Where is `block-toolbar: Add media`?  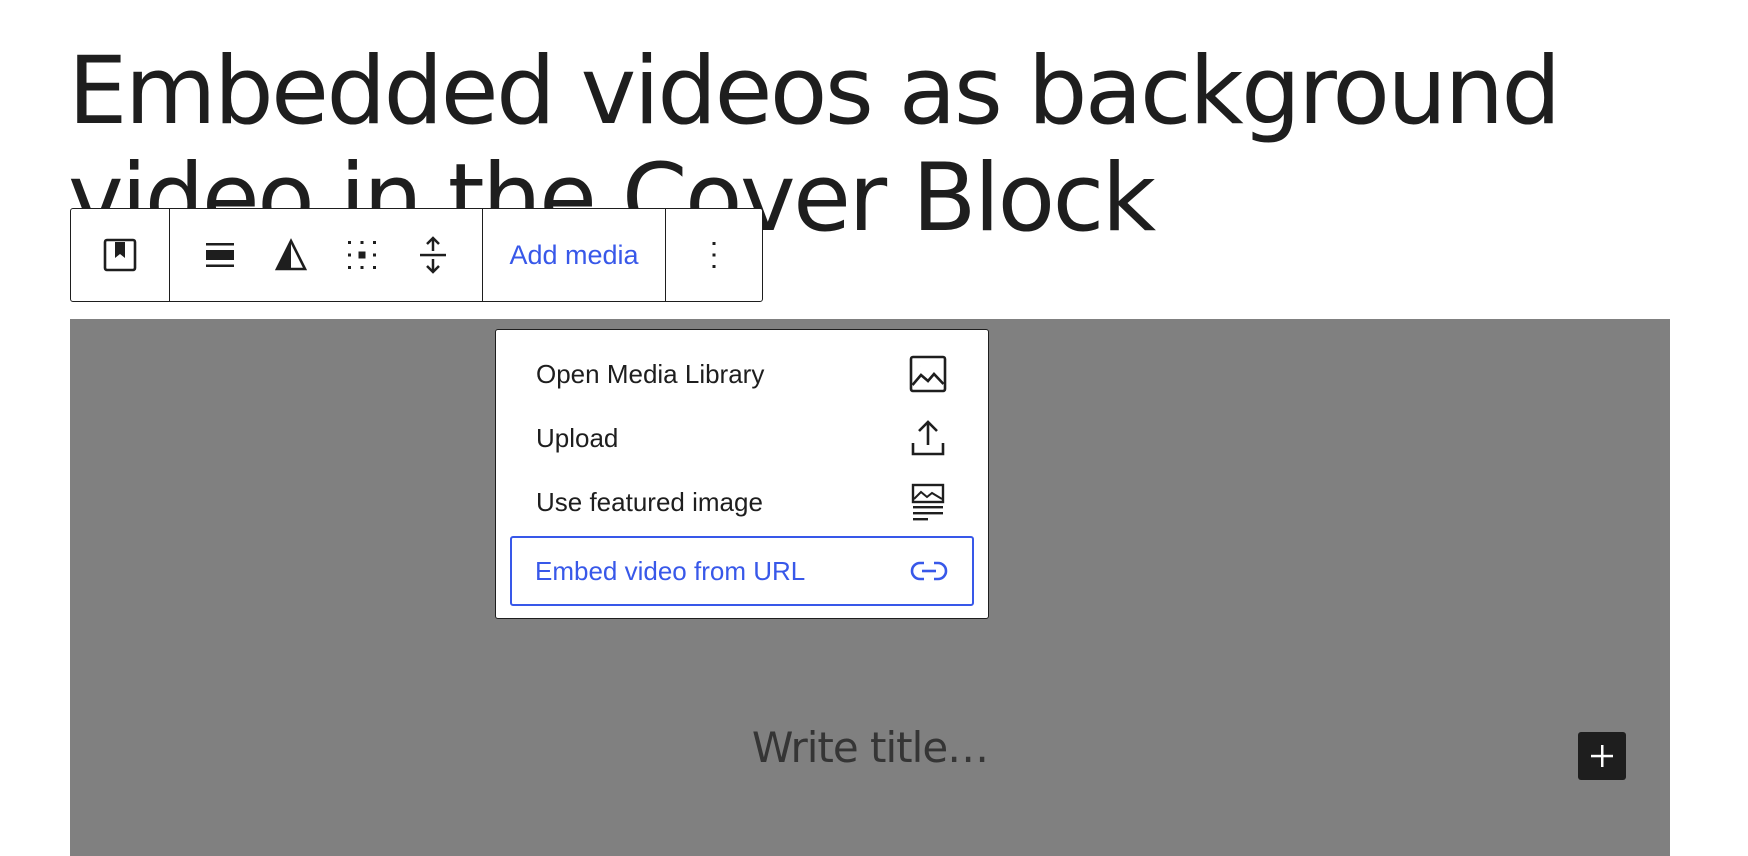 block-toolbar: Add media is located at coordinates (416, 255).